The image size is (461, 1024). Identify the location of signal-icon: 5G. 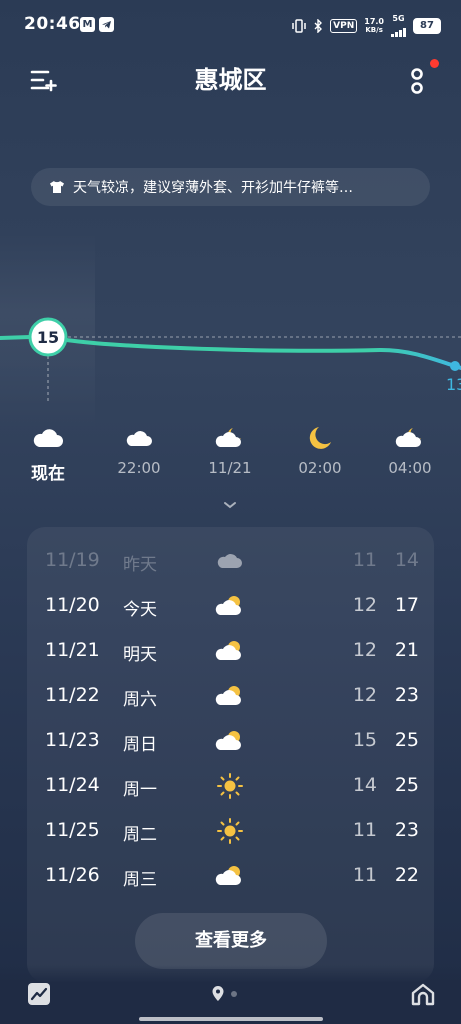
(398, 26).